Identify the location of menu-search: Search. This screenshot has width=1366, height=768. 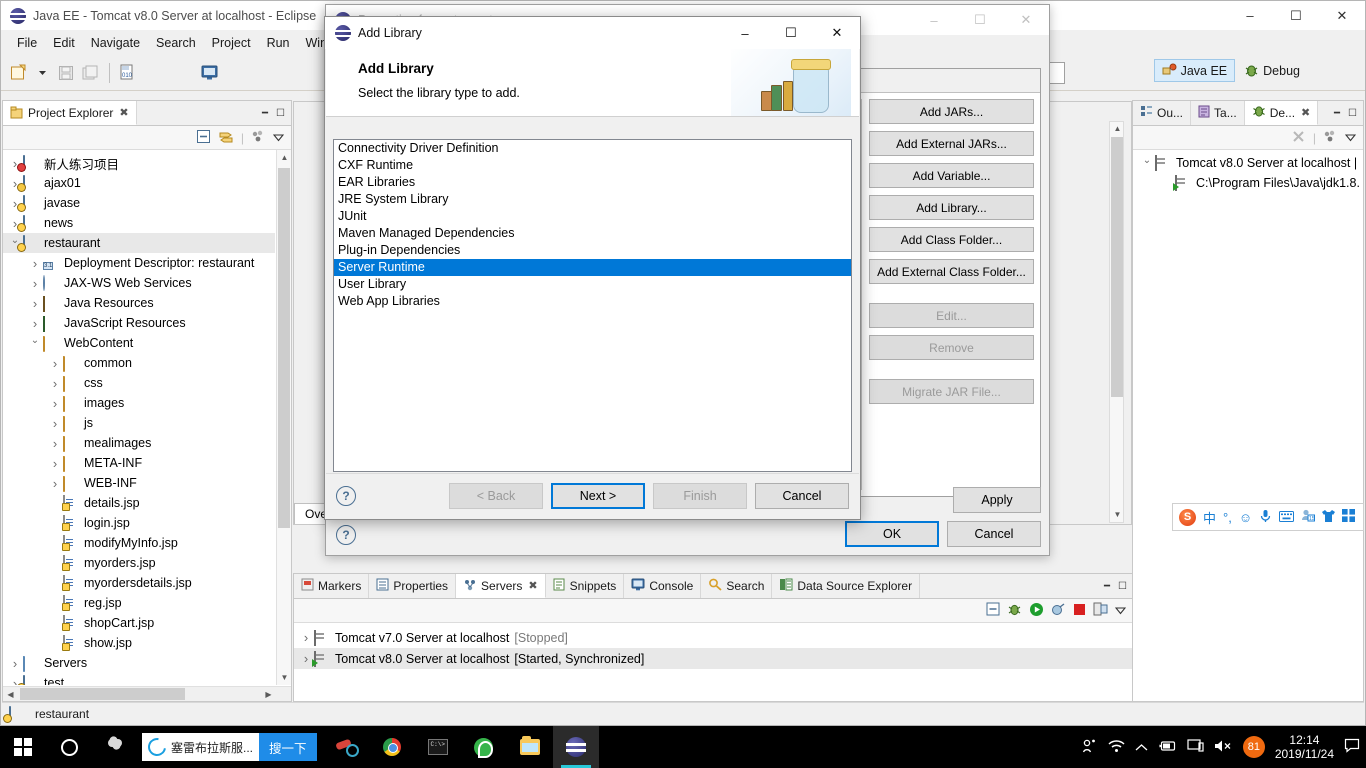
(176, 43).